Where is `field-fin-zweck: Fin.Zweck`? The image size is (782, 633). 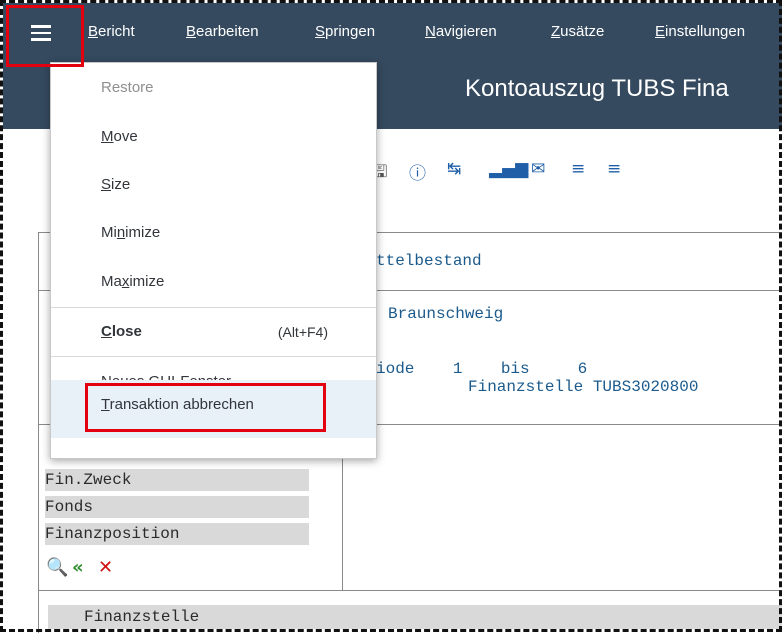 field-fin-zweck: Fin.Zweck is located at coordinates (177, 480).